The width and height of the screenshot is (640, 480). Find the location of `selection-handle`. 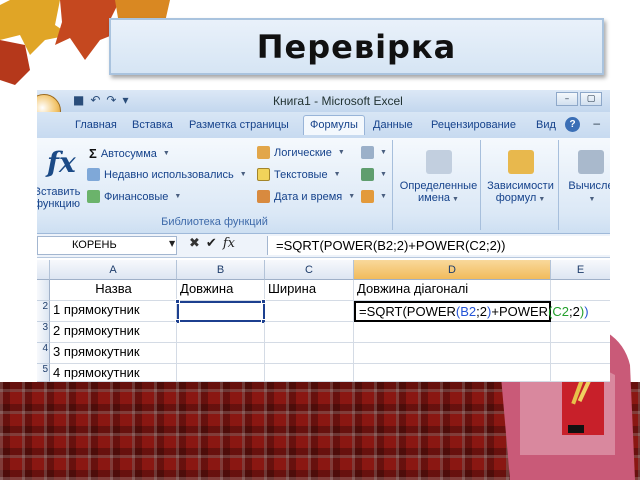

selection-handle is located at coordinates (177, 301).